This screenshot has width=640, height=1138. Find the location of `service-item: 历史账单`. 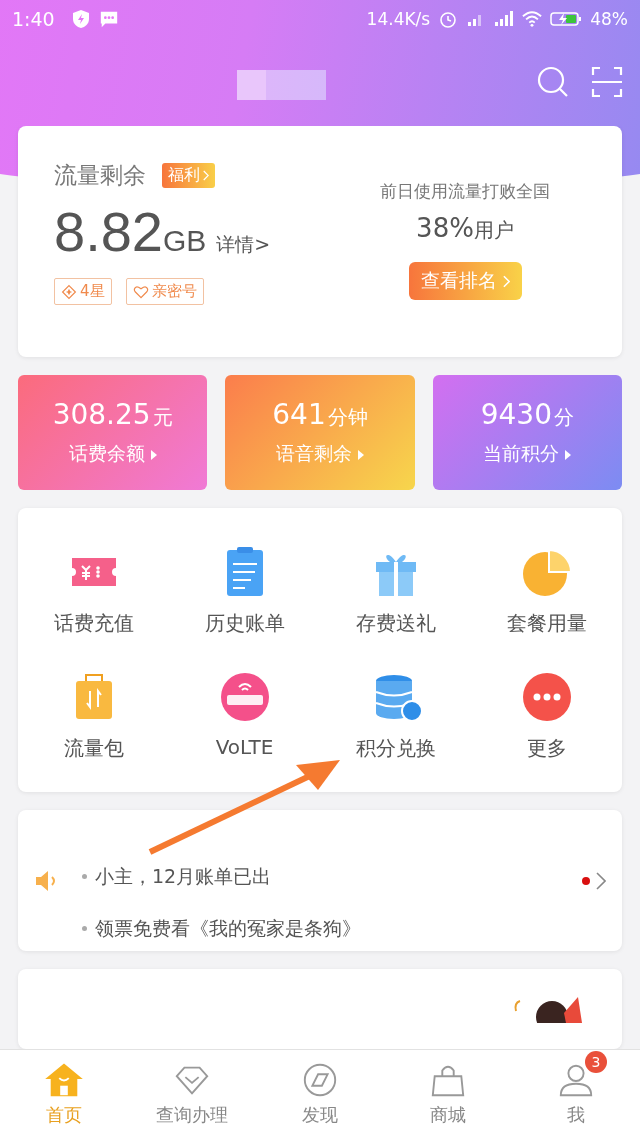

service-item: 历史账单 is located at coordinates (244, 590).